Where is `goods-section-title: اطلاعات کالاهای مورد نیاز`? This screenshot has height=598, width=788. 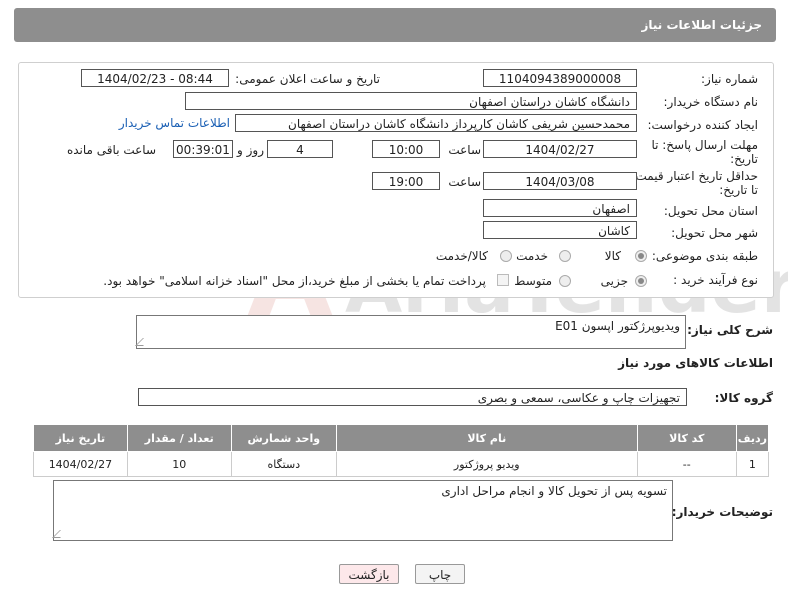
goods-section-title: اطلاعات کالاهای مورد نیاز is located at coordinates (695, 363).